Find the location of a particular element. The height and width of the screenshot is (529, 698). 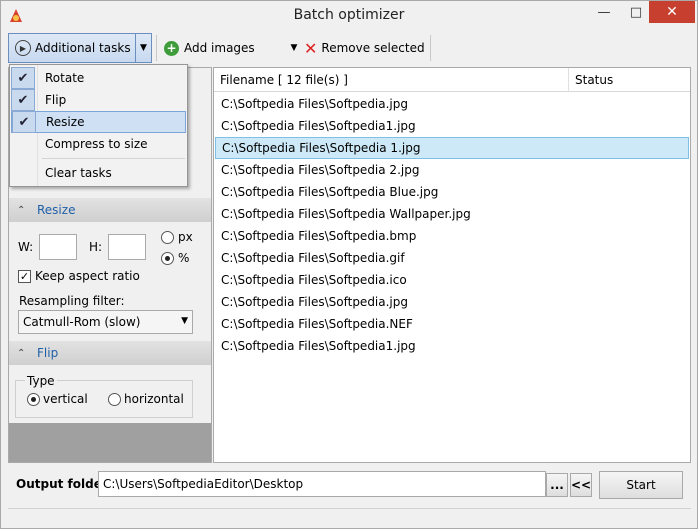

remove-selected-label: Remove selected is located at coordinates (373, 48).